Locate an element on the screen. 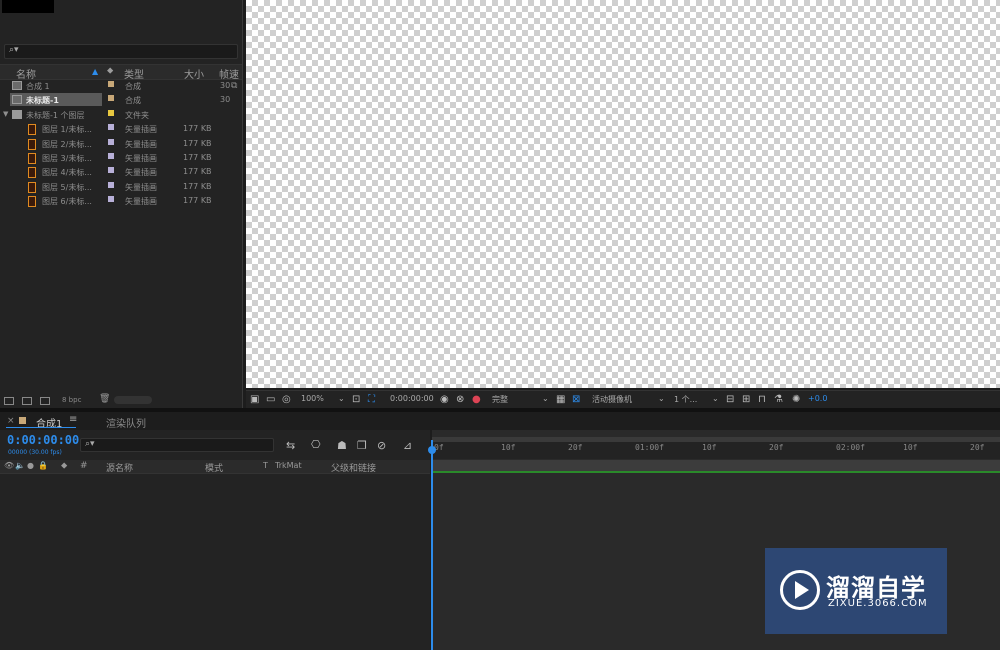  bit-depth-button: 8 bpc is located at coordinates (71, 400).